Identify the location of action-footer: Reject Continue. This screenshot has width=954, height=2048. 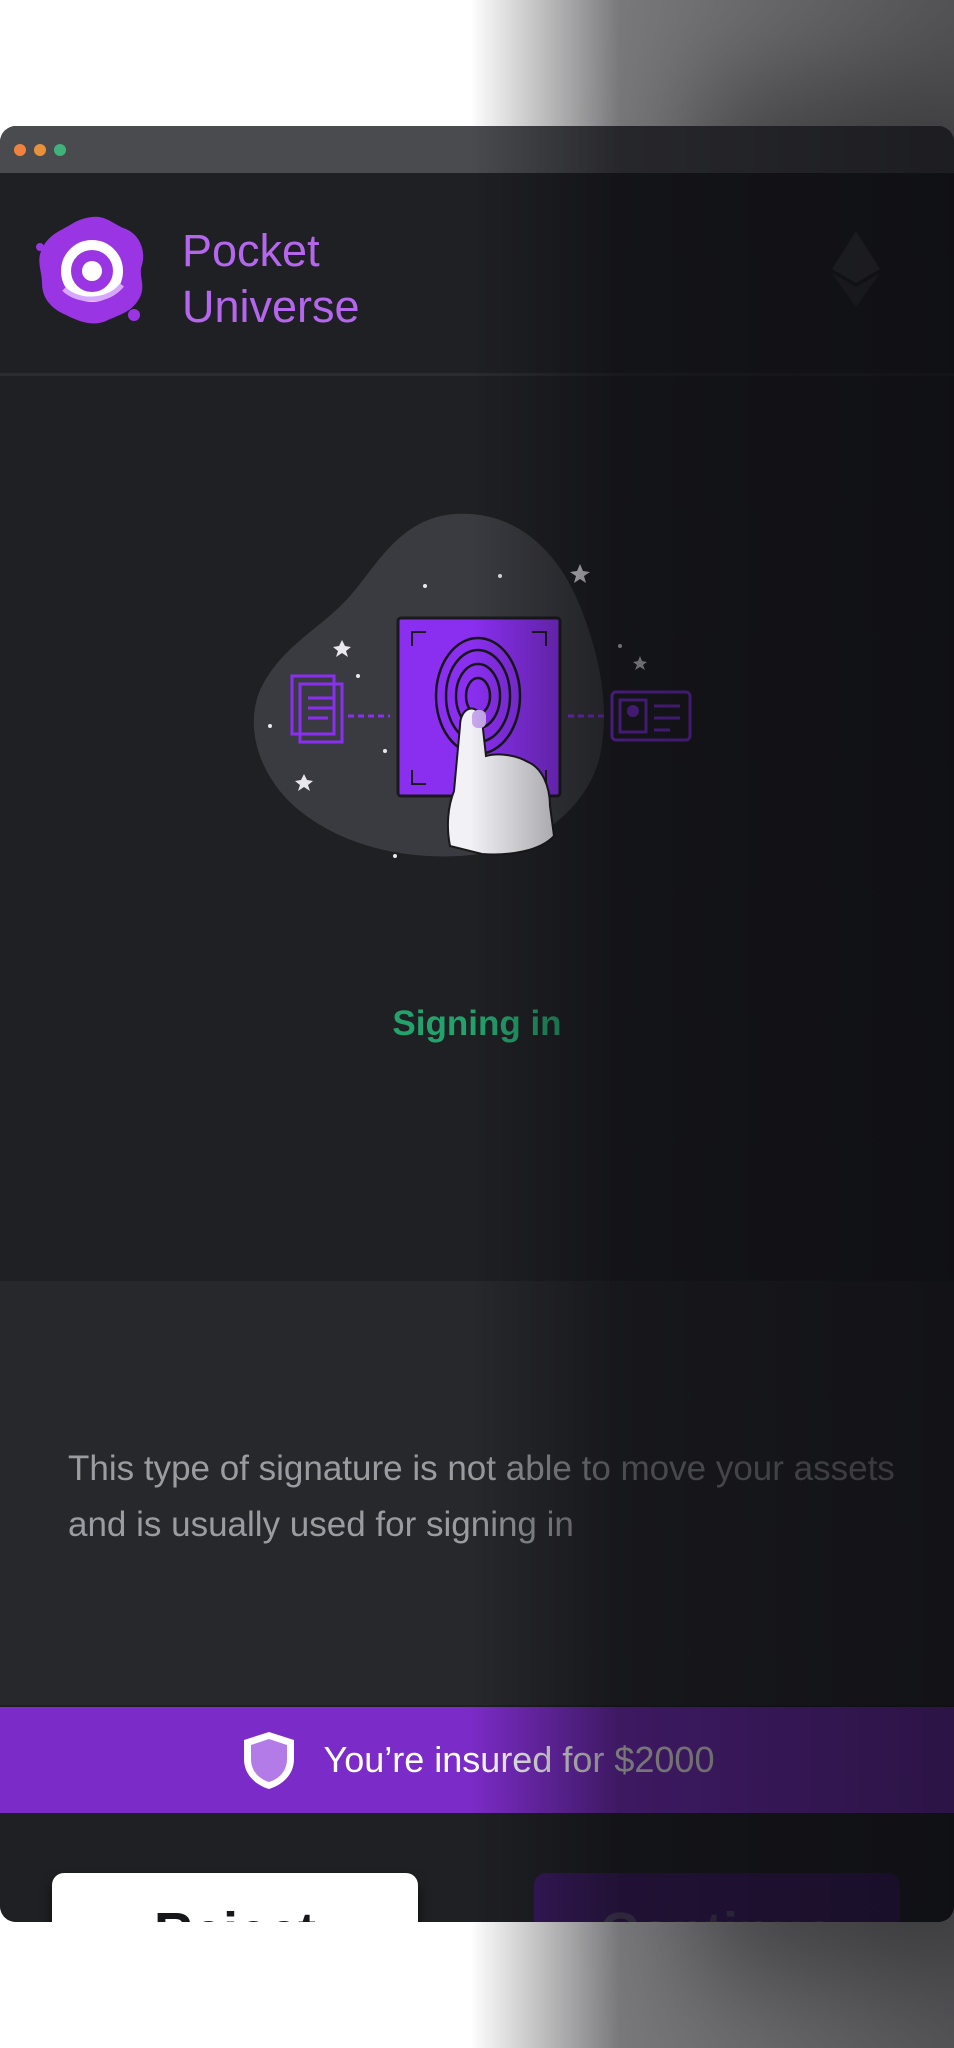
(477, 1867).